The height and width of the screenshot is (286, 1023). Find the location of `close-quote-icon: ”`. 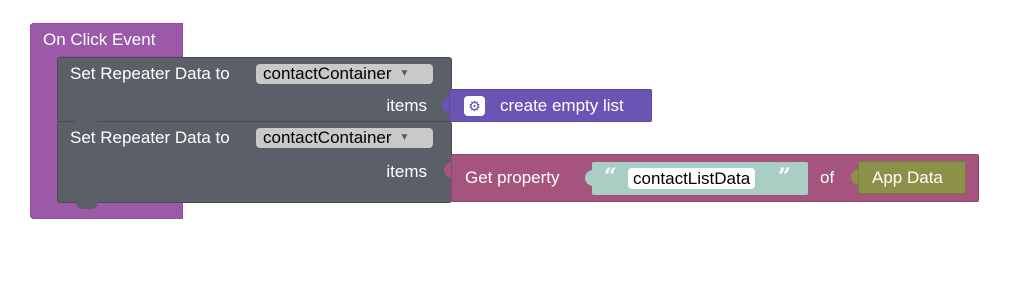

close-quote-icon: ” is located at coordinates (784, 177).